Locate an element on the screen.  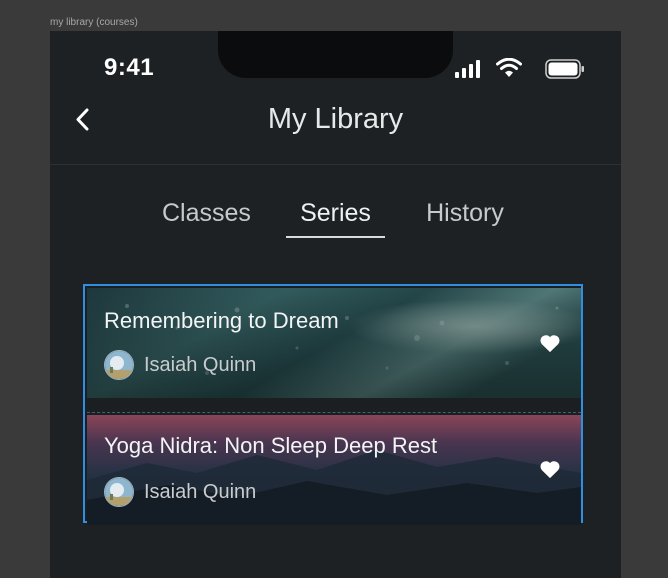
signal-icon is located at coordinates (467, 69).